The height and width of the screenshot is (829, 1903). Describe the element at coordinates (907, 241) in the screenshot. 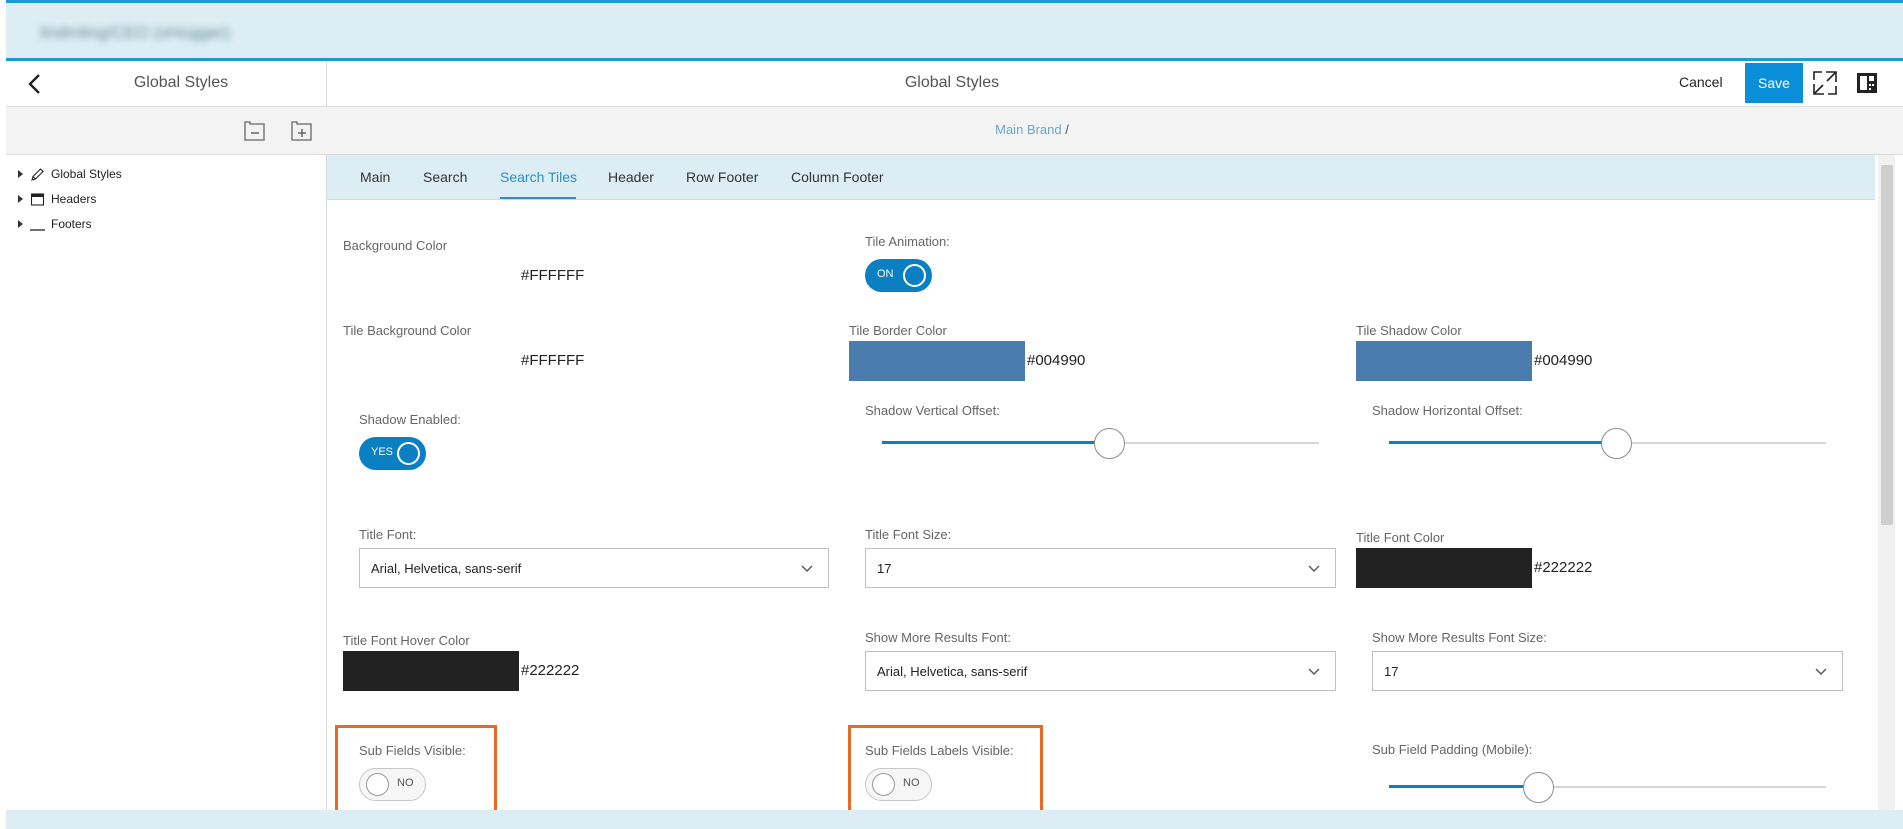

I see `tile-animation-label: Tile Animation:` at that location.